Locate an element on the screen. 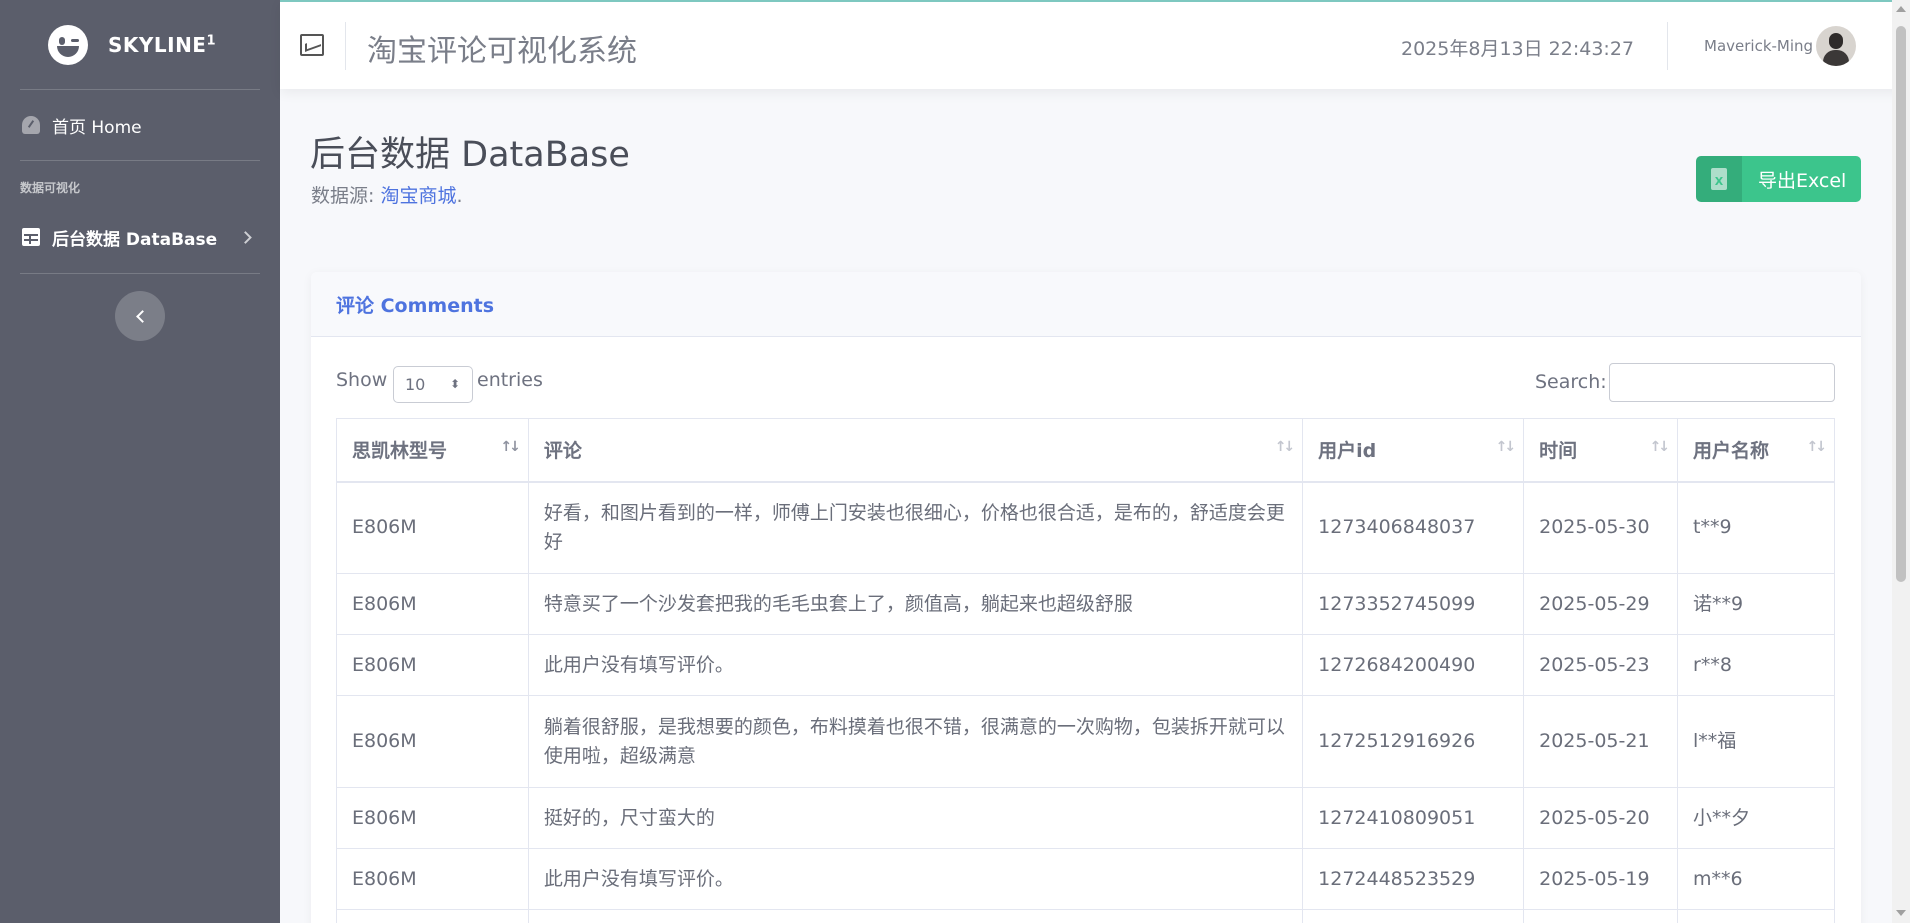  column-header-label: 用户名称 is located at coordinates (1731, 451).